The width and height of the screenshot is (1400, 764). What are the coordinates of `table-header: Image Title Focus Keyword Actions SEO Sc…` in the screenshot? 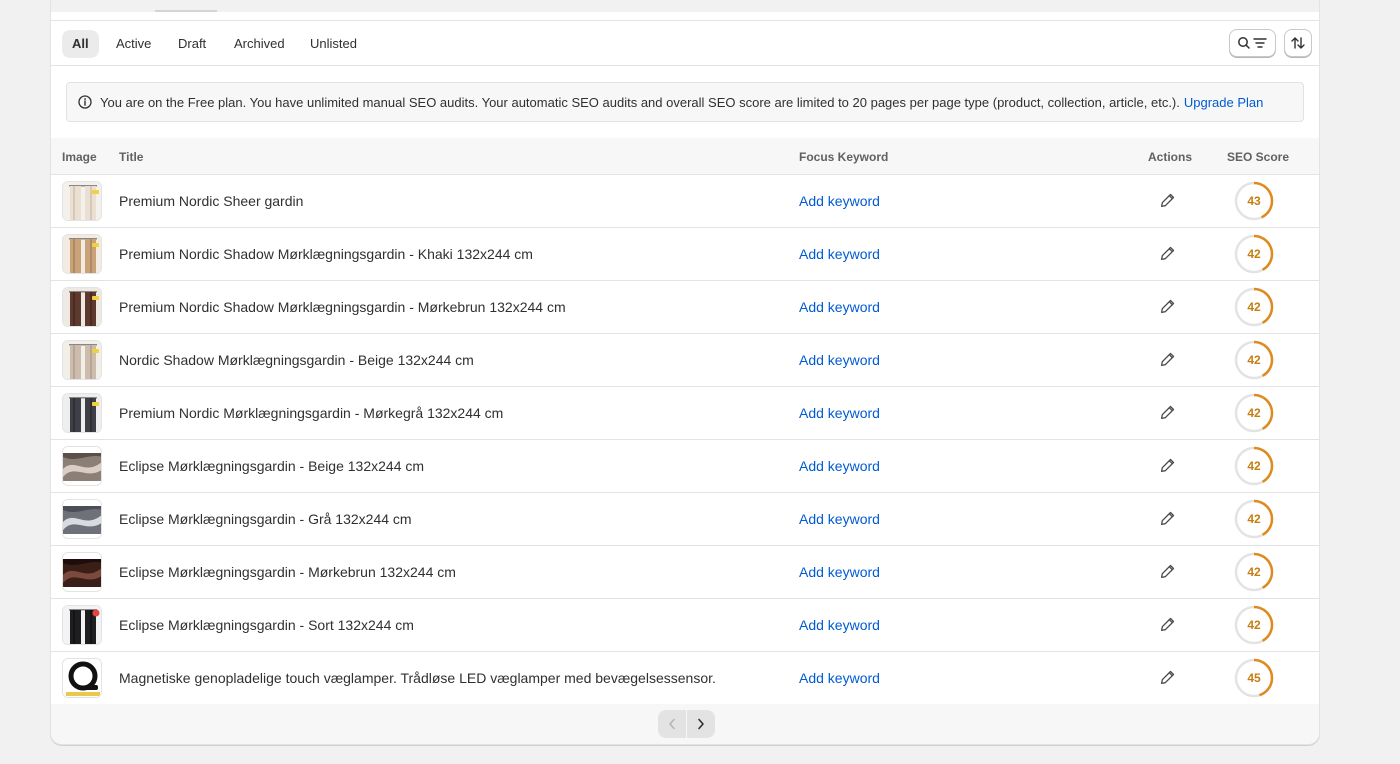 It's located at (685, 156).